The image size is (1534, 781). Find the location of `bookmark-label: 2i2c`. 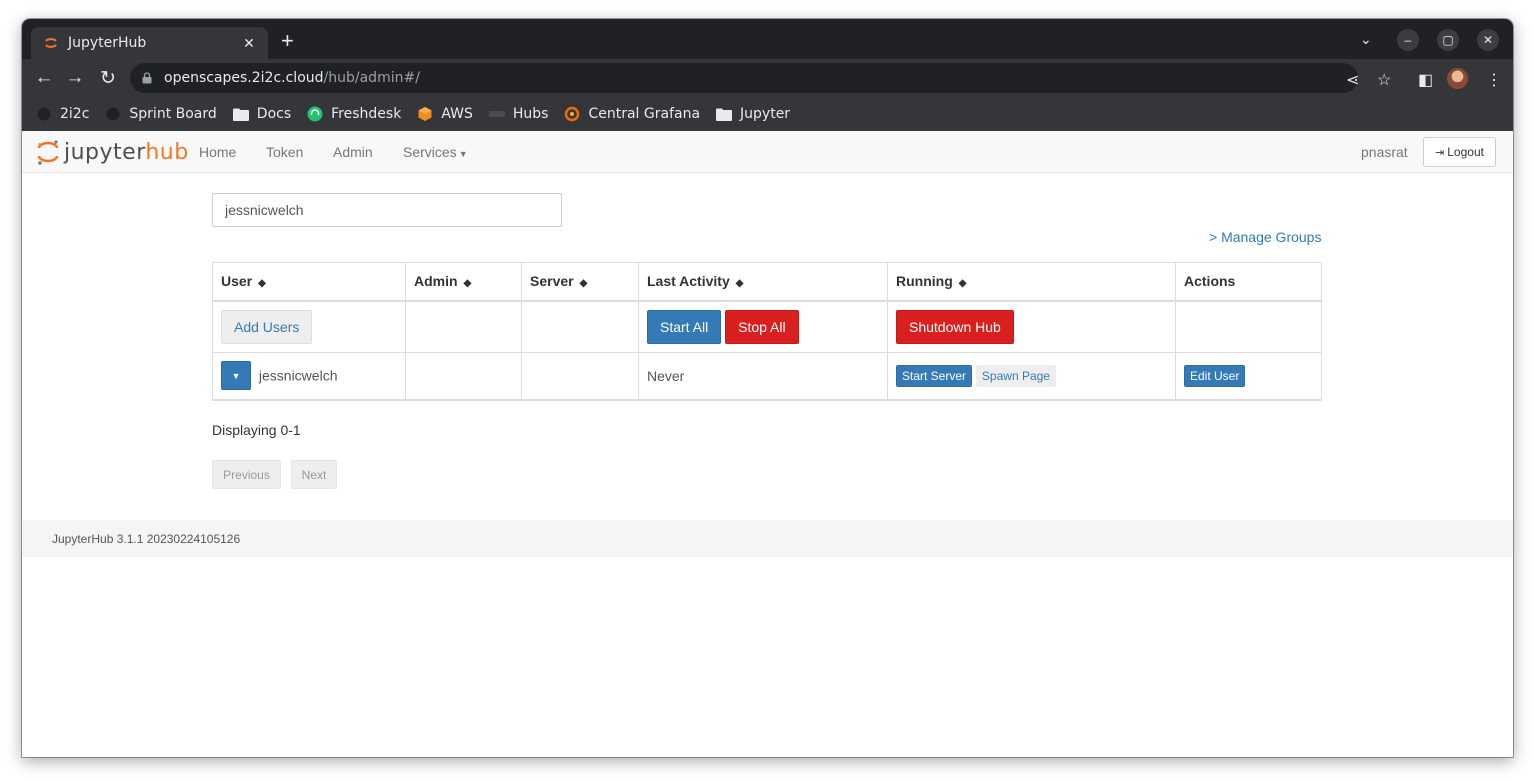

bookmark-label: 2i2c is located at coordinates (75, 114).